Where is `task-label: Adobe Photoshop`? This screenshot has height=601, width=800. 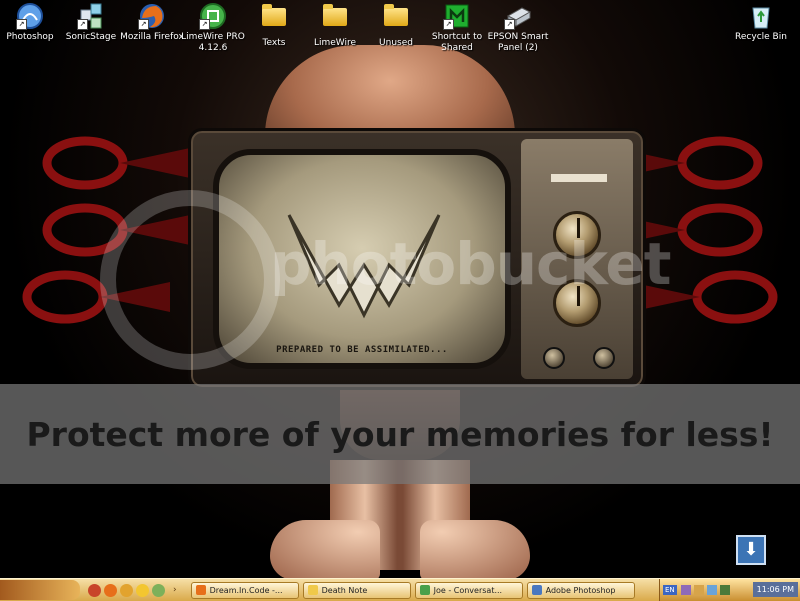
task-label: Adobe Photoshop is located at coordinates (580, 590).